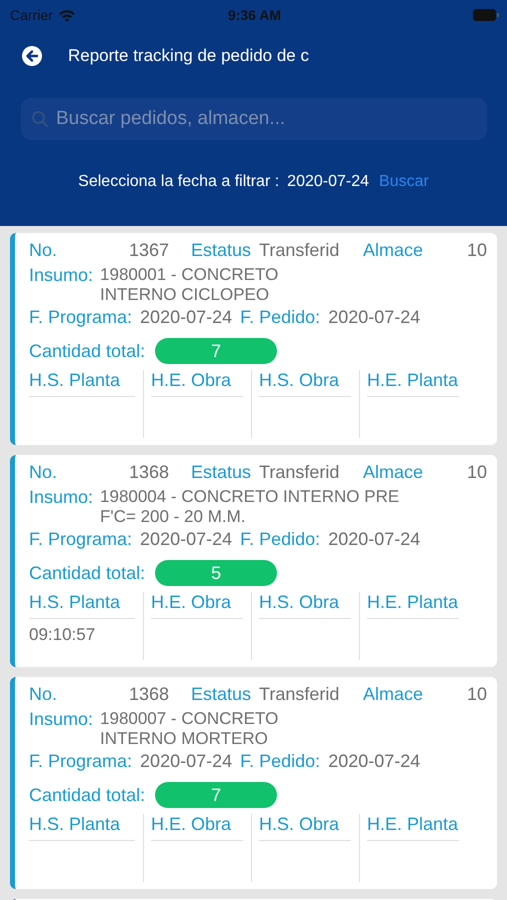 This screenshot has width=507, height=900. I want to click on wifi-icon, so click(67, 15).